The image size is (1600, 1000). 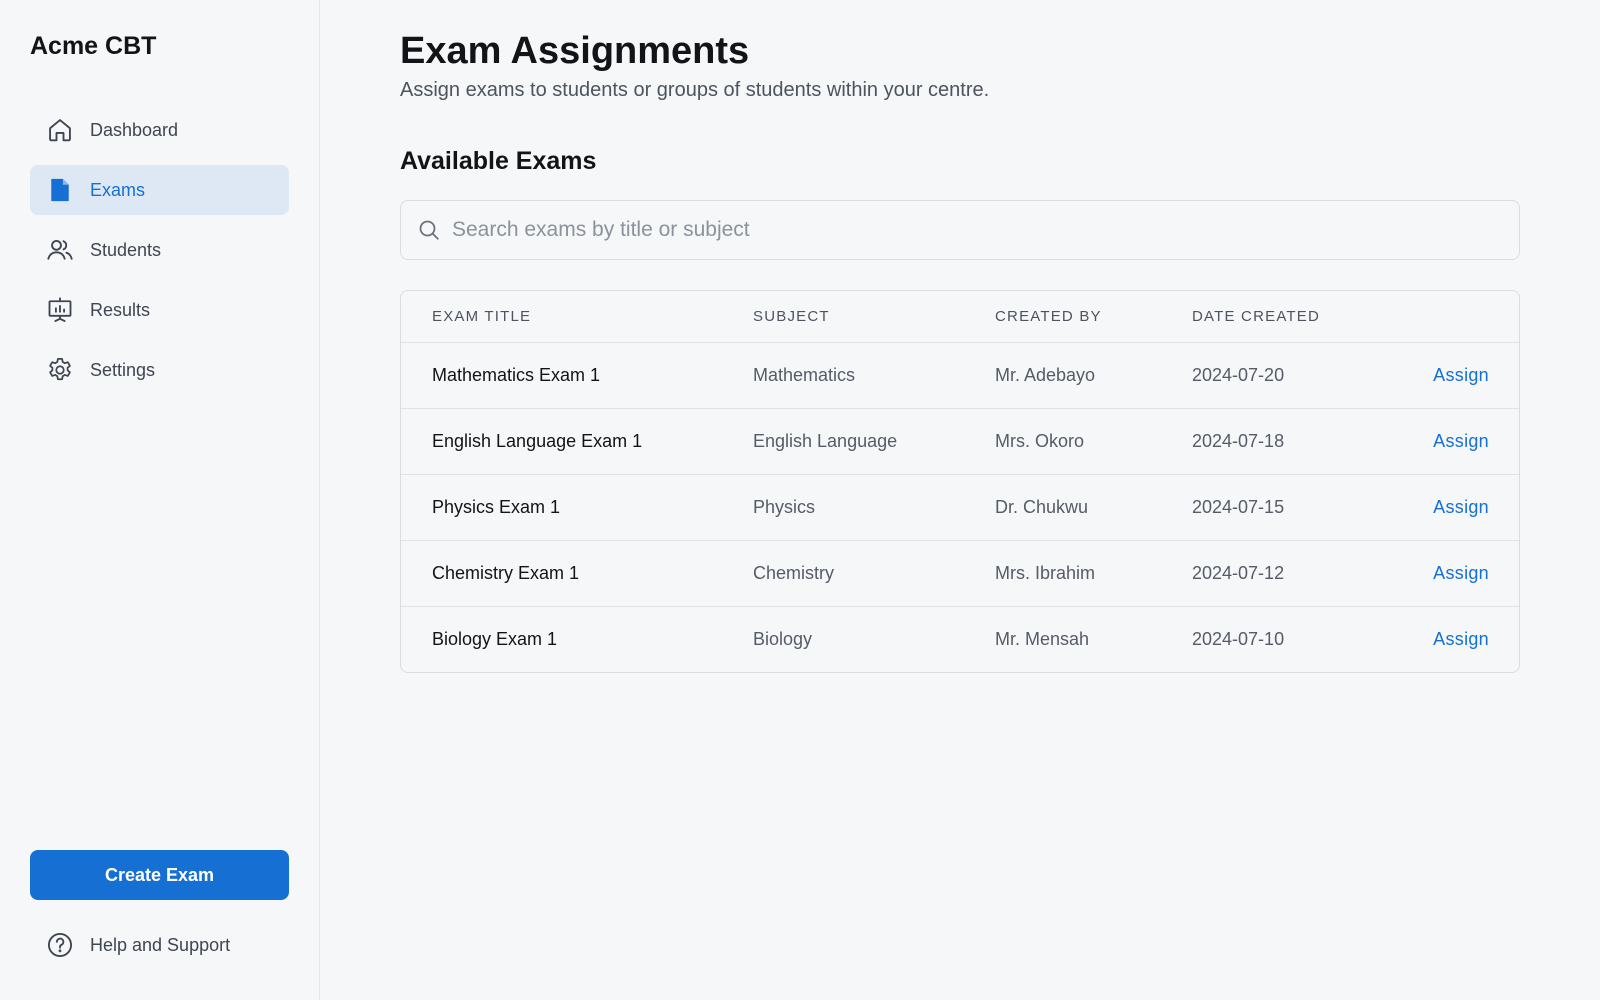 I want to click on date-created-cell: 2024-07-20, so click(x=1238, y=375).